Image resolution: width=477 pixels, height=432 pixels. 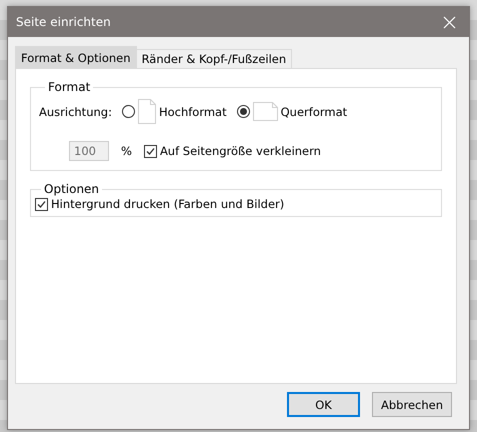 What do you see at coordinates (449, 22) in the screenshot?
I see `close-icon` at bounding box center [449, 22].